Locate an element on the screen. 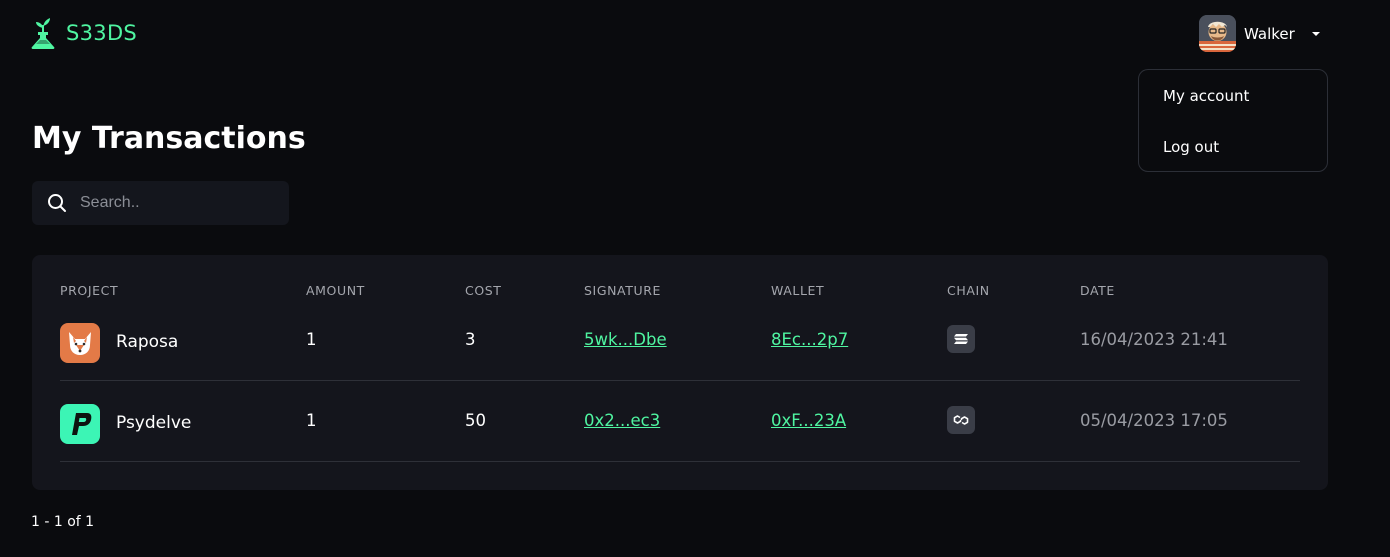 Image resolution: width=1390 pixels, height=557 pixels. column-header-cost: COST is located at coordinates (483, 290).